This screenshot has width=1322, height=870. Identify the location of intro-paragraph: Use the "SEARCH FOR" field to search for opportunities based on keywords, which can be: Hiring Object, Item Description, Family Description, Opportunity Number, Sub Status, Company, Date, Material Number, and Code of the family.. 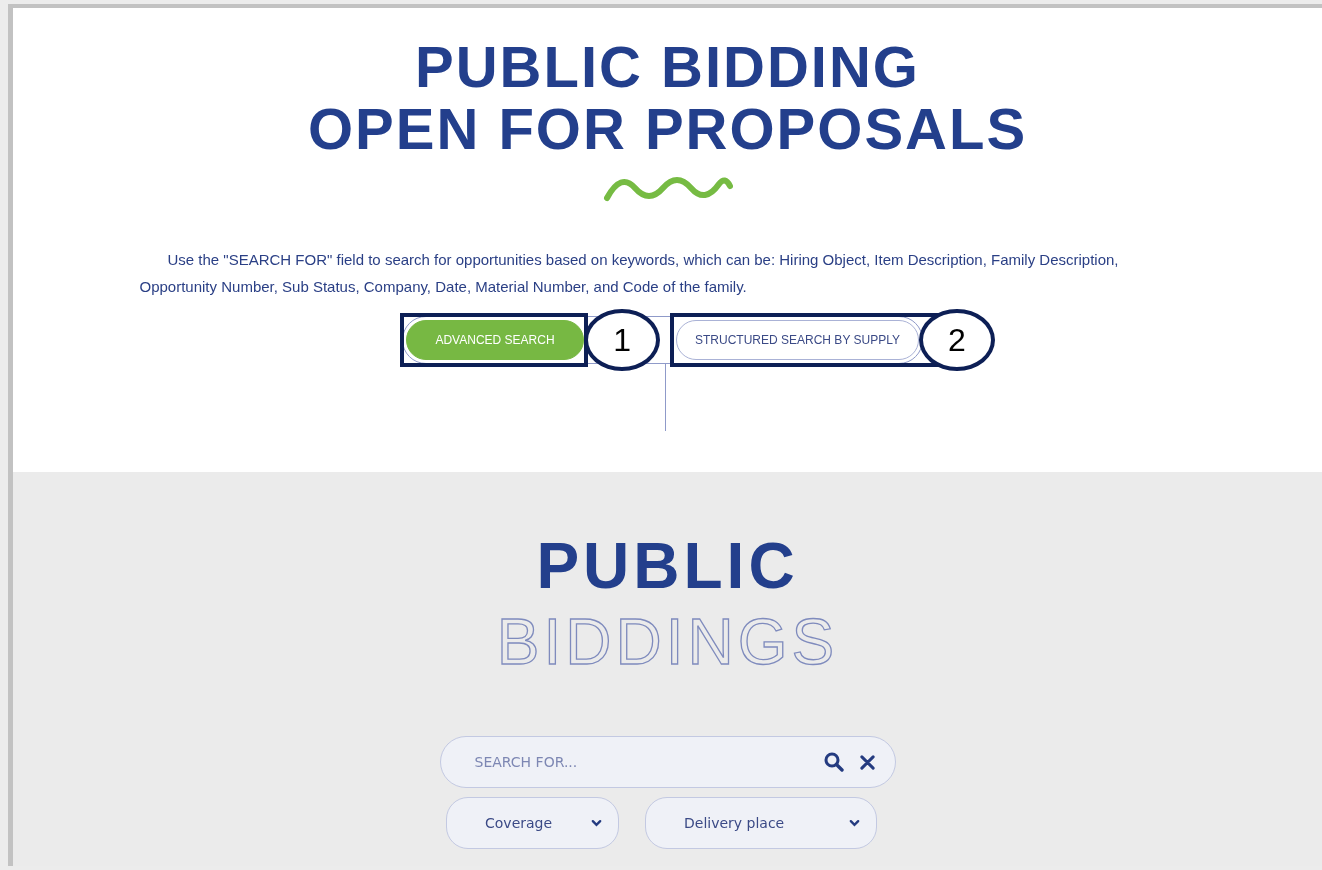
(629, 273).